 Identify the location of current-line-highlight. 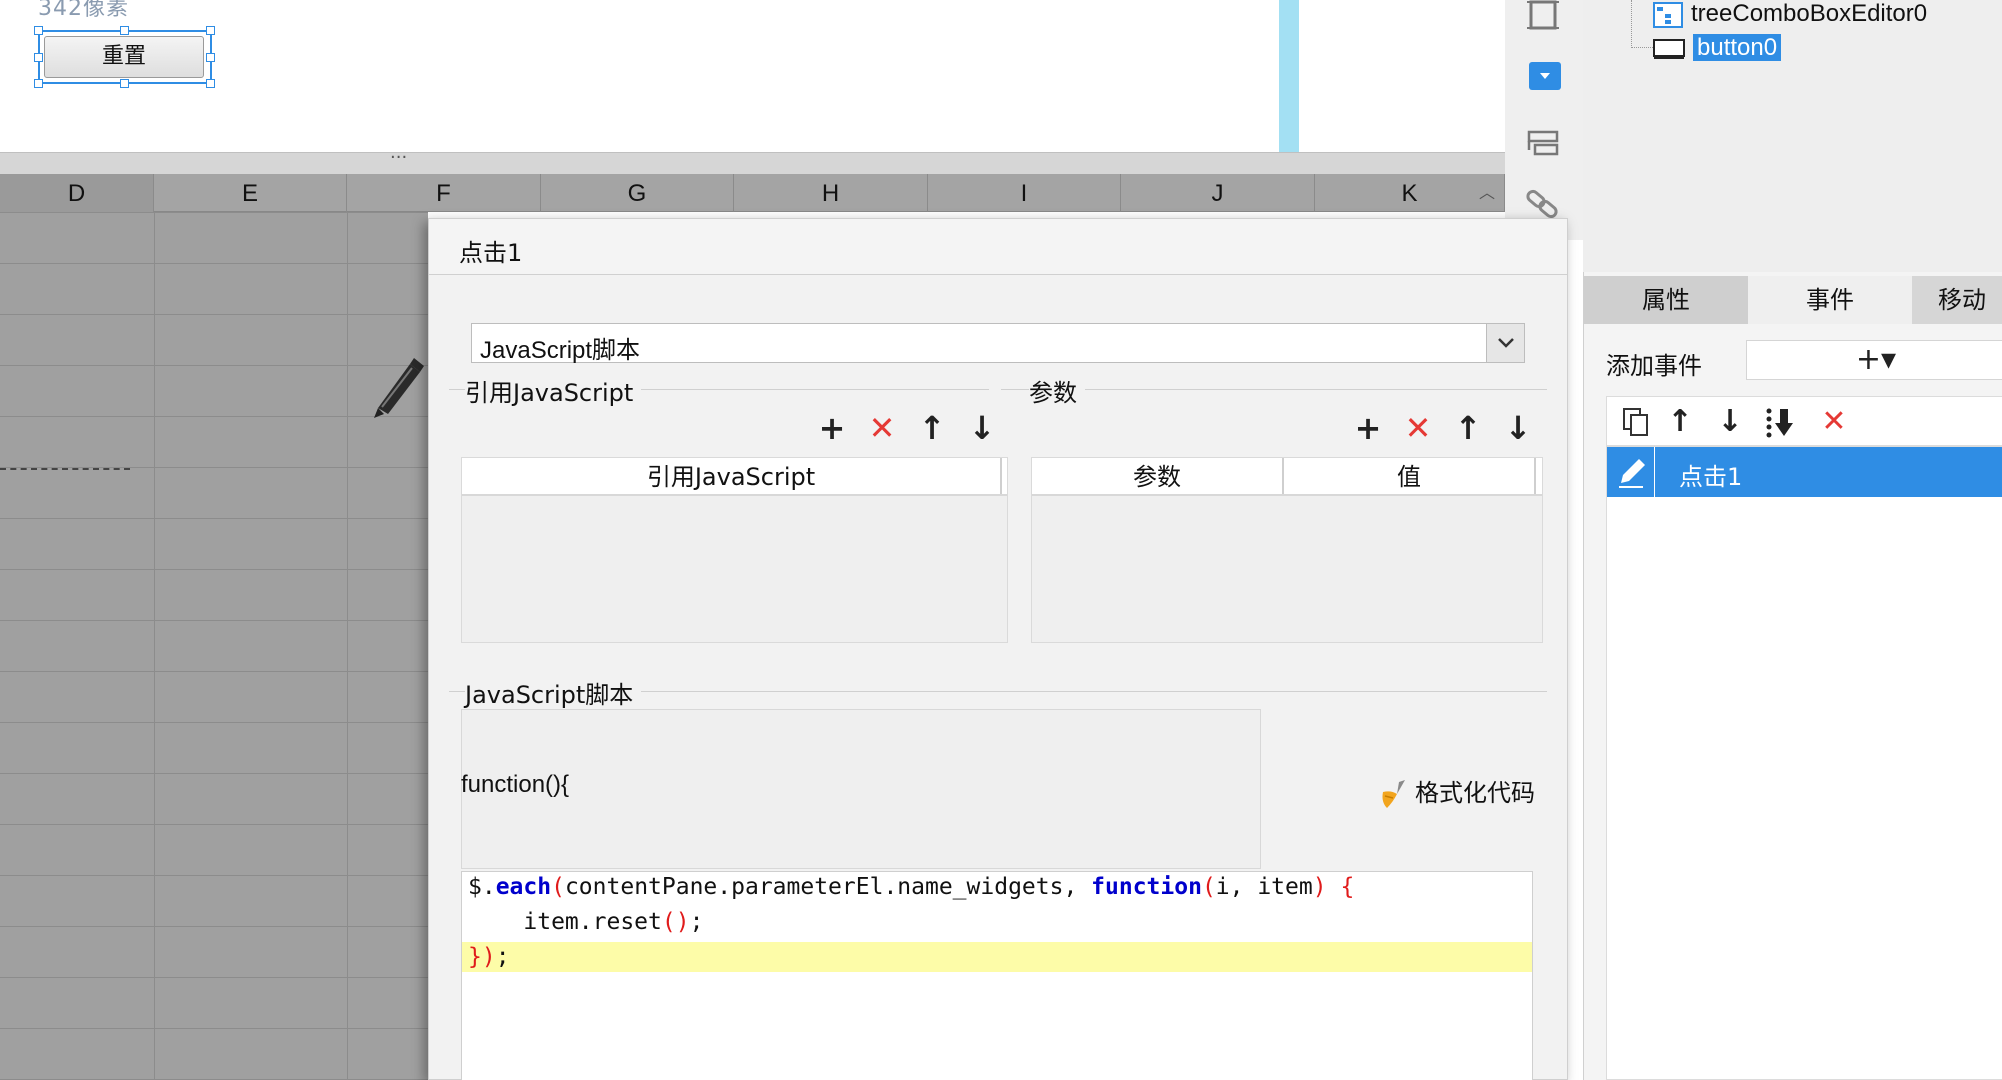
(997, 957).